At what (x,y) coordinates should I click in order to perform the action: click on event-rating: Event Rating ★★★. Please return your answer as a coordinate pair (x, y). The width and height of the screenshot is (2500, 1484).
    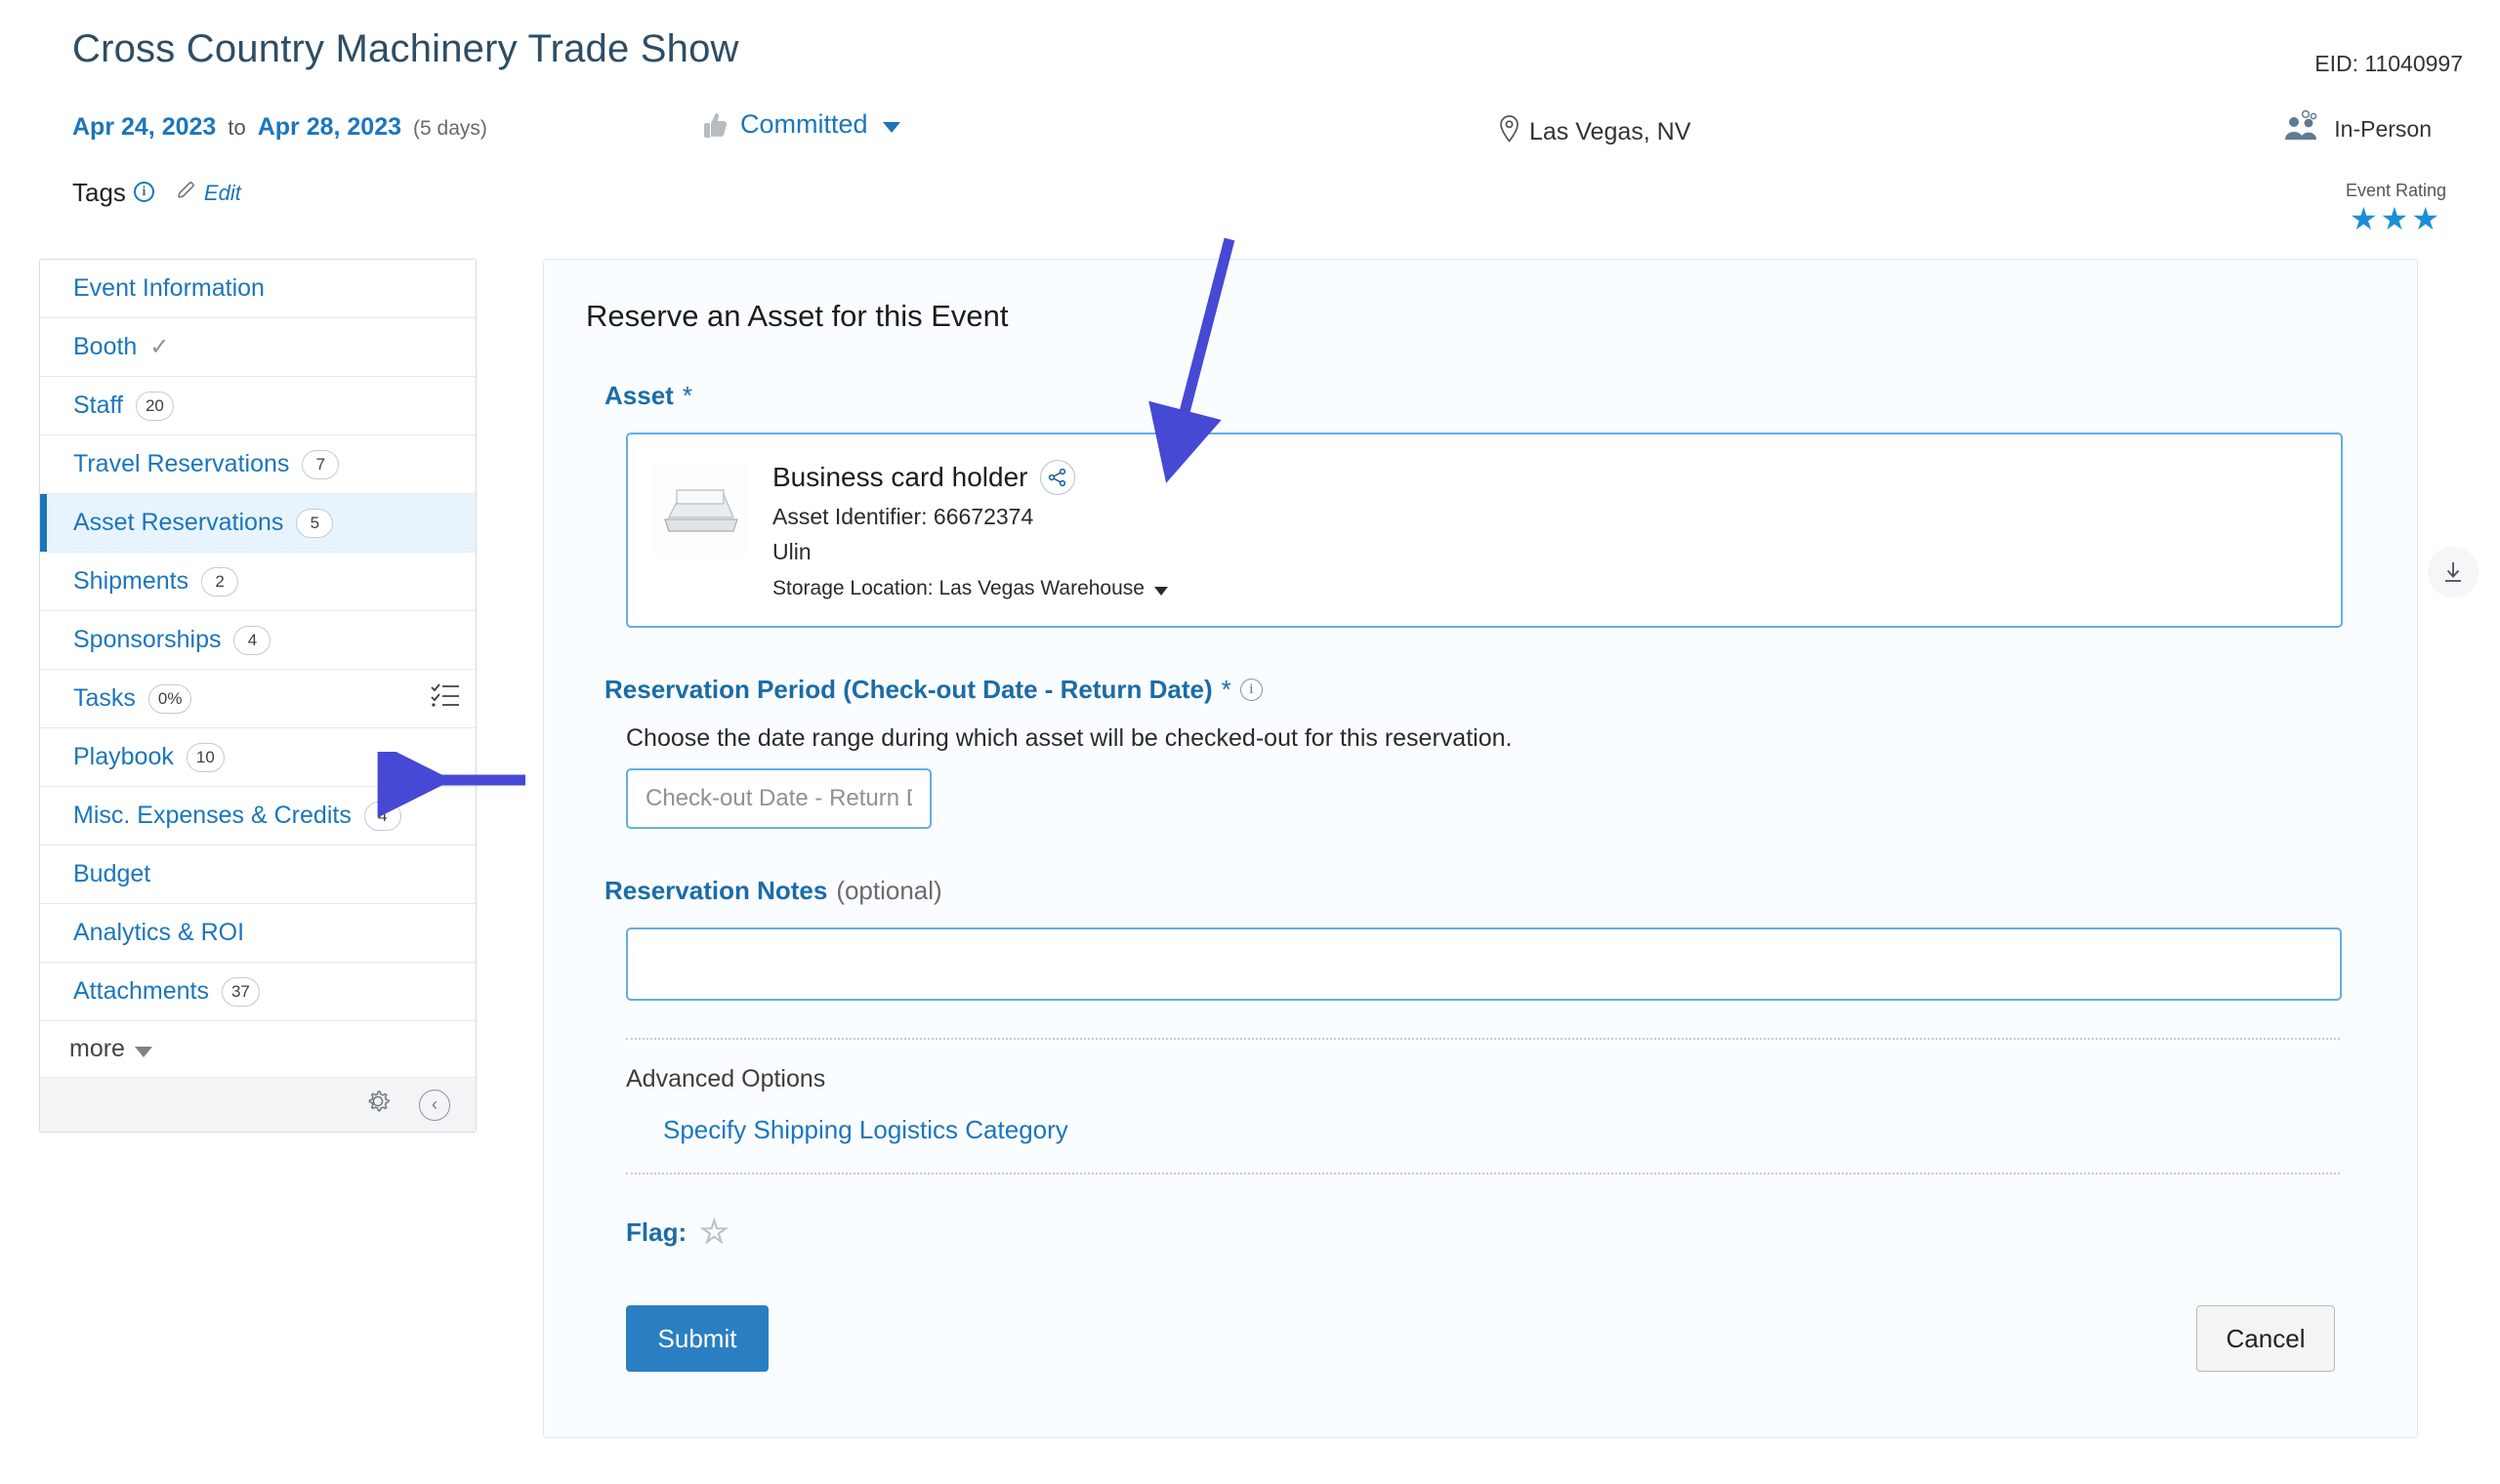
    Looking at the image, I should click on (2396, 208).